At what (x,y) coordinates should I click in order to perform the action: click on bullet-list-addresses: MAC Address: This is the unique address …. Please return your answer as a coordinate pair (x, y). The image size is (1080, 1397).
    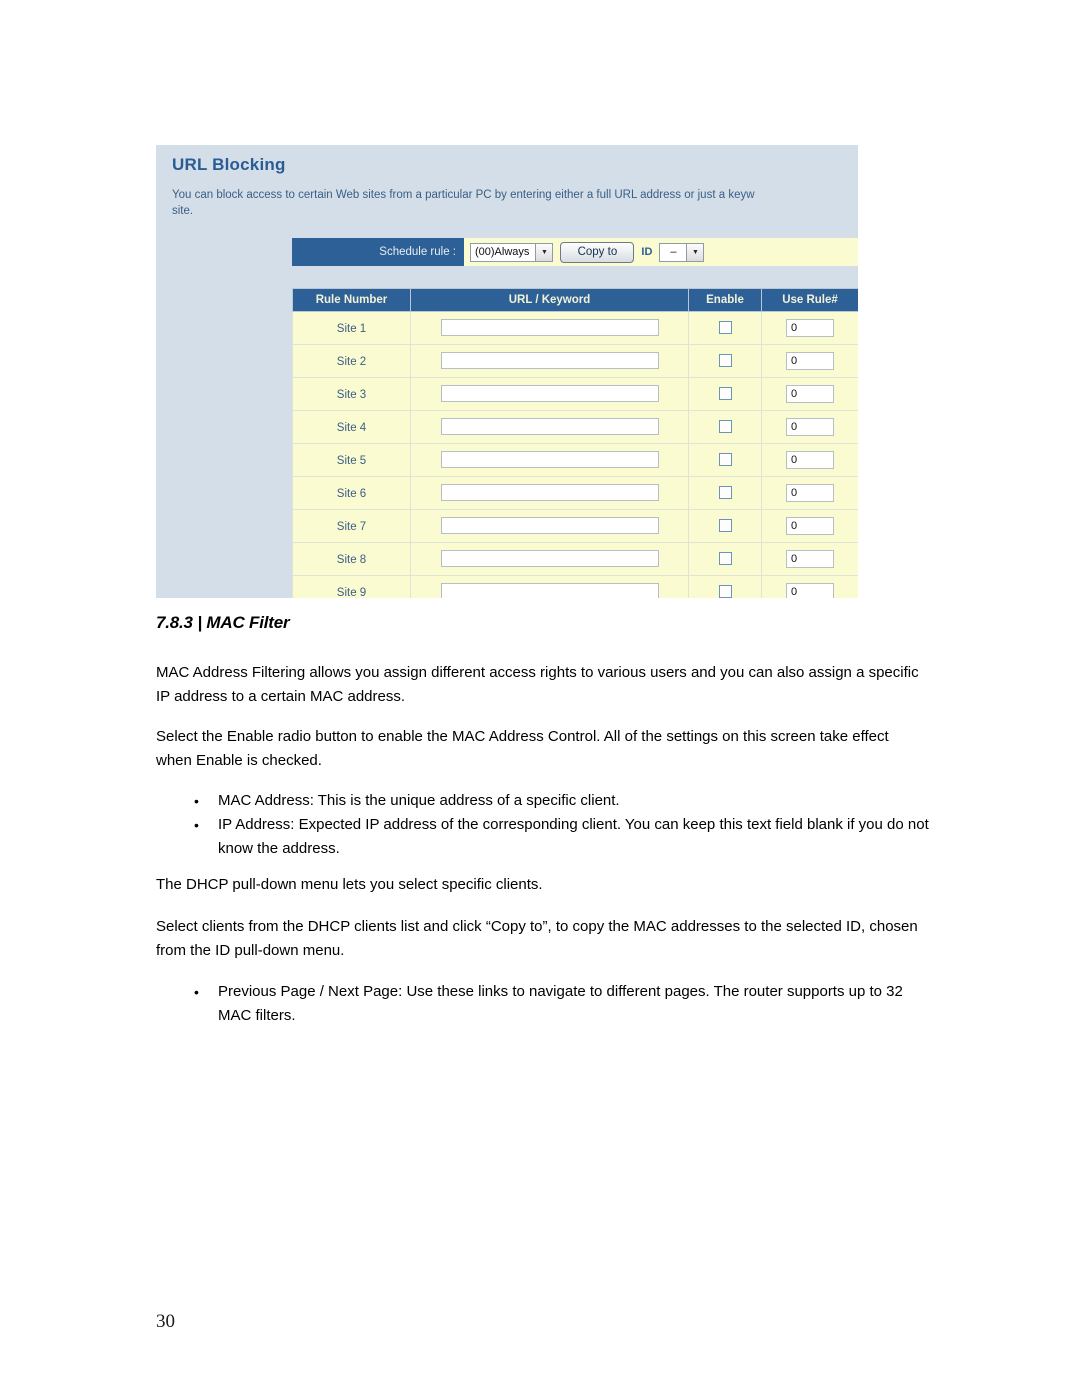
    Looking at the image, I should click on (560, 825).